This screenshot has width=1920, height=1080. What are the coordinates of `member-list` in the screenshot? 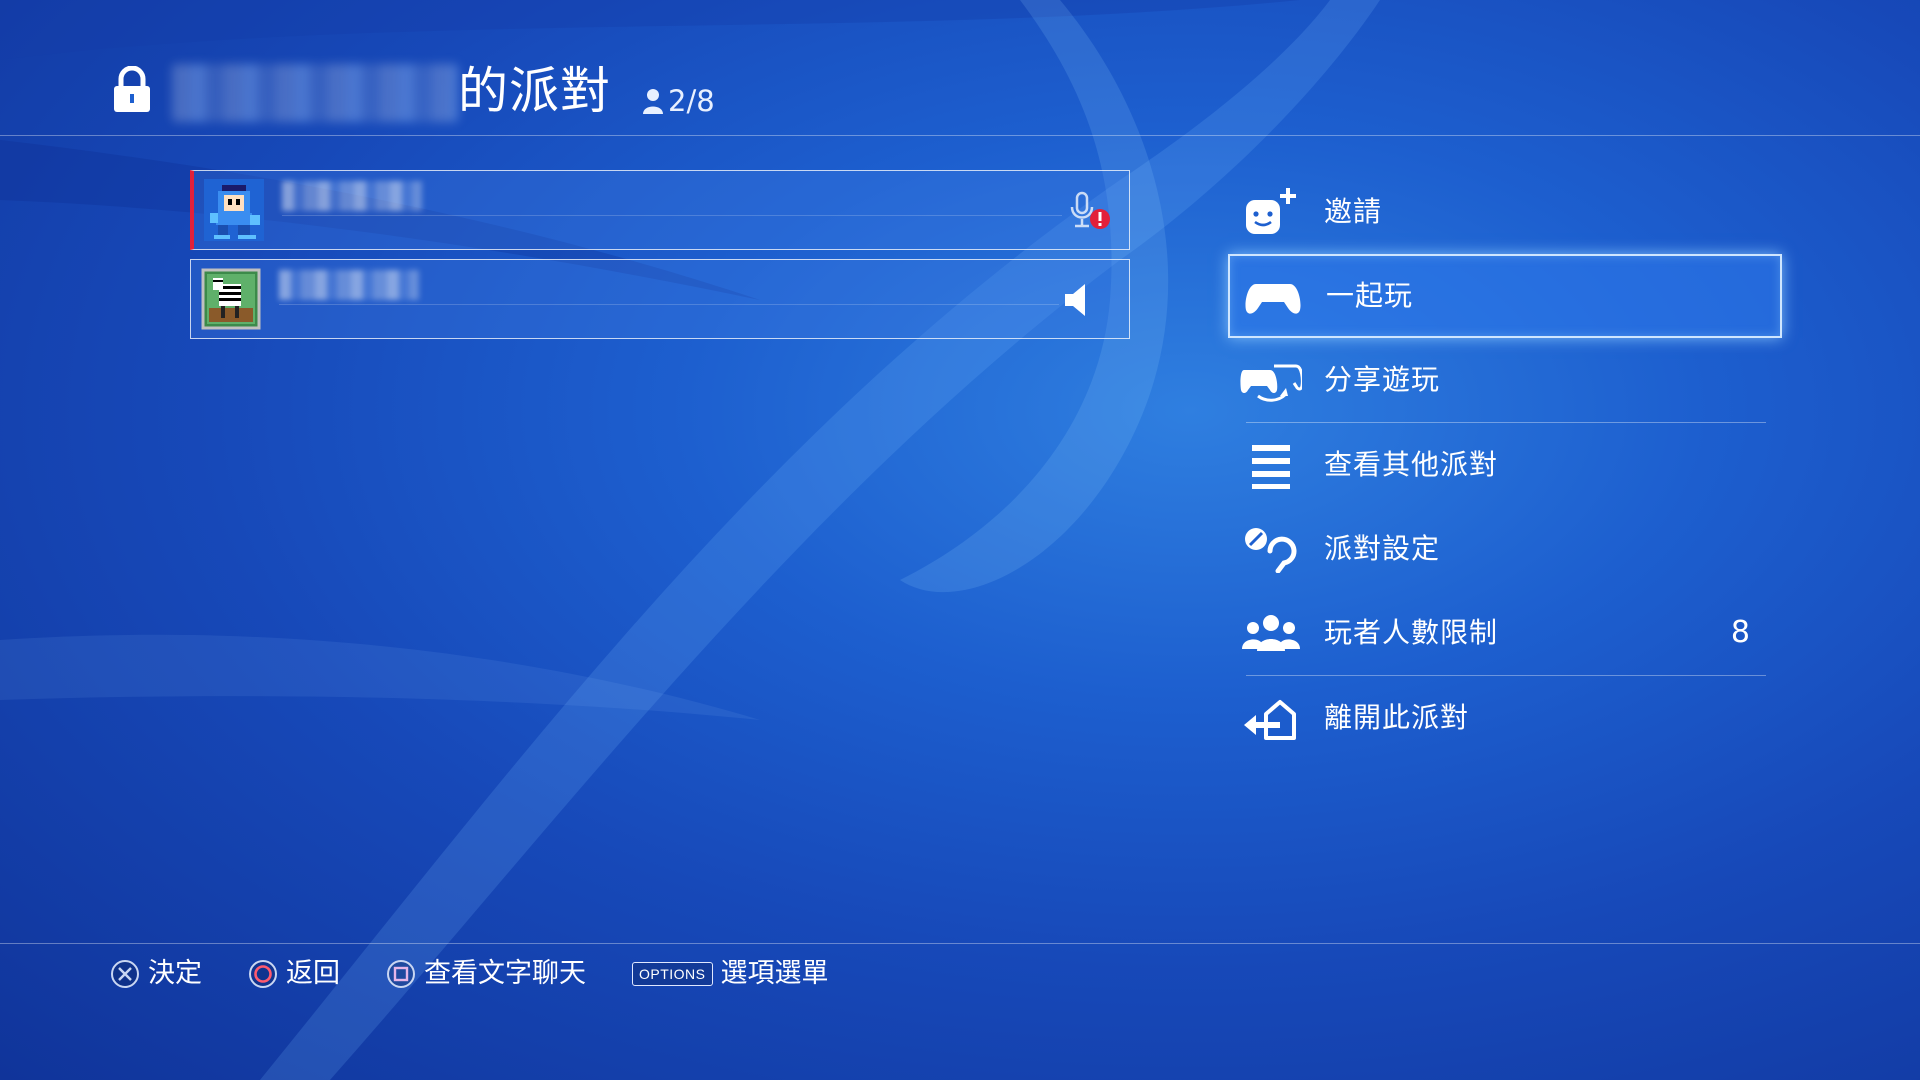 It's located at (660, 259).